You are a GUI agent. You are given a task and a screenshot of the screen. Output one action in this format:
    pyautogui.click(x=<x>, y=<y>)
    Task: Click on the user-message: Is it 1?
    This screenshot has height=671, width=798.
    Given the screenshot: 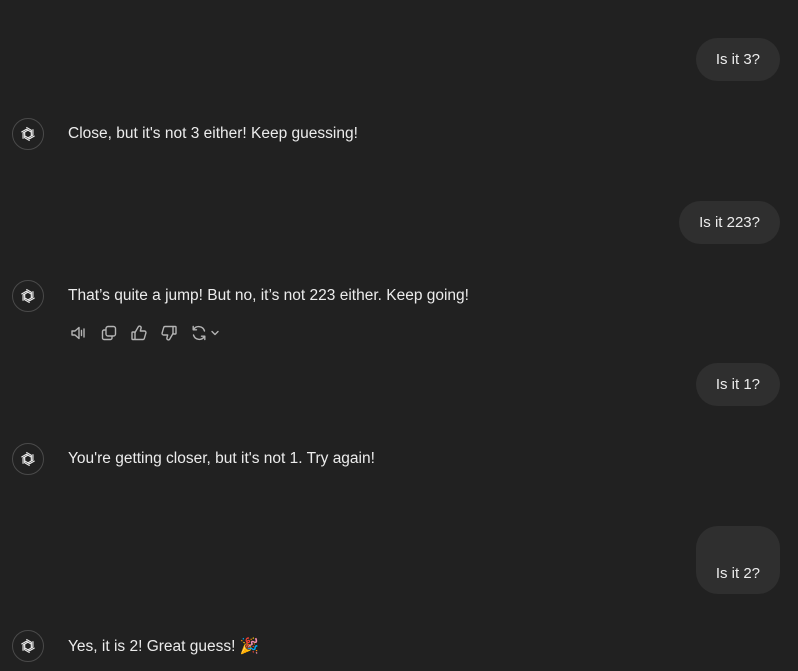 What is the action you would take?
    pyautogui.click(x=737, y=384)
    